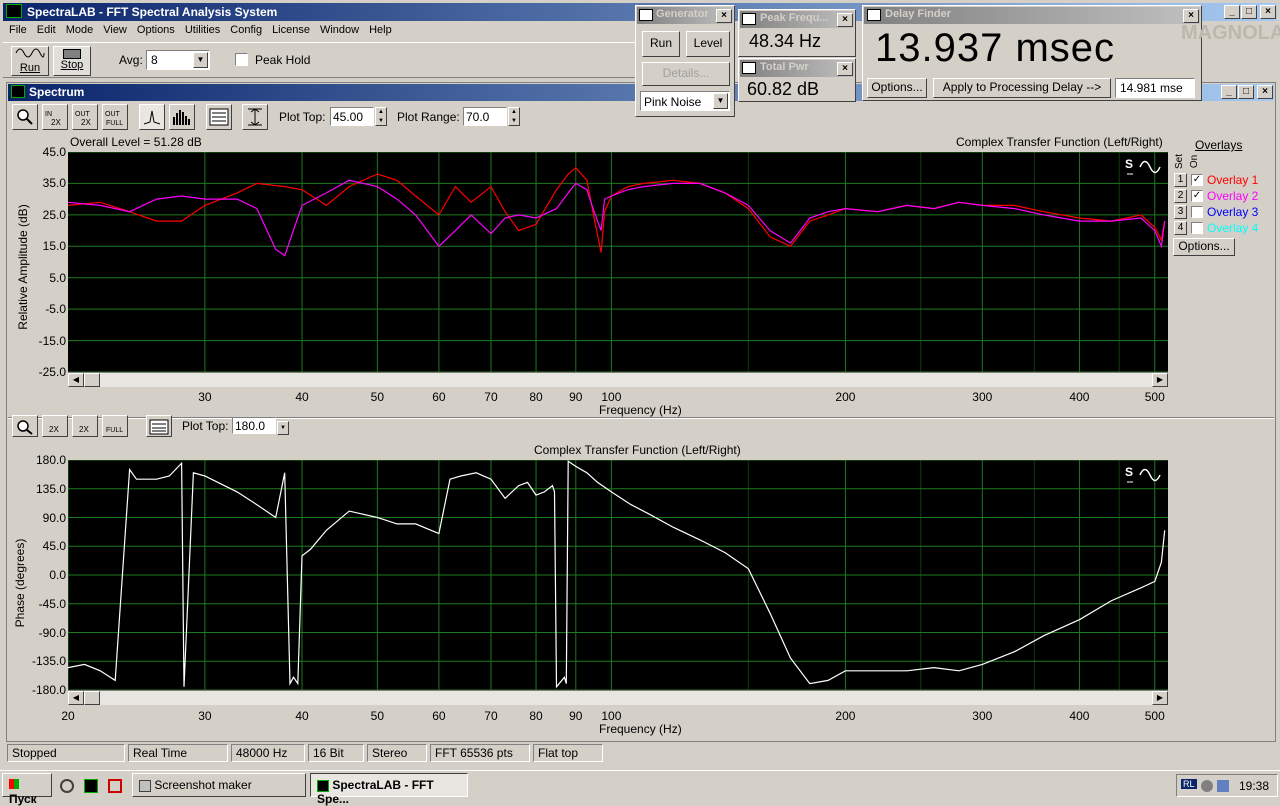 This screenshot has width=1280, height=806. What do you see at coordinates (85, 426) in the screenshot?
I see `lower-zoom-out-2x-button: 2X` at bounding box center [85, 426].